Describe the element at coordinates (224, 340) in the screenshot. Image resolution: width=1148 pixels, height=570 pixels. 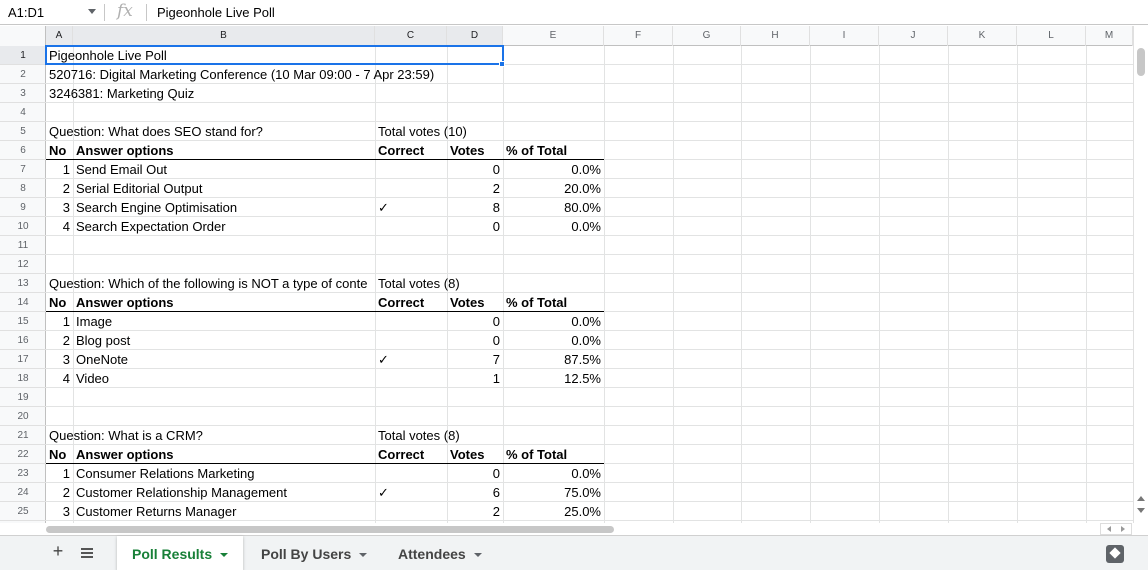
I see `answer-text: Blog post` at that location.